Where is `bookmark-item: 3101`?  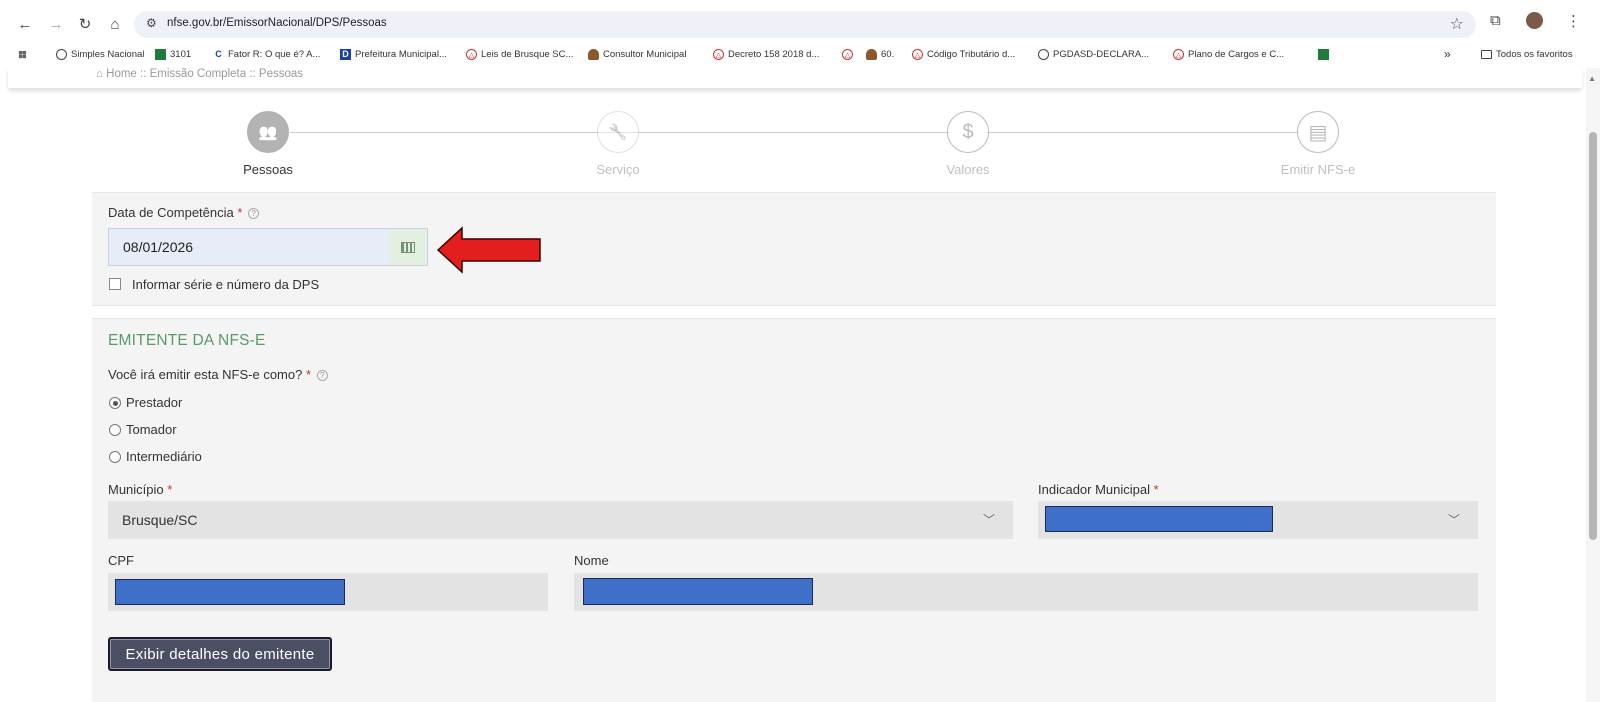 bookmark-item: 3101 is located at coordinates (173, 54).